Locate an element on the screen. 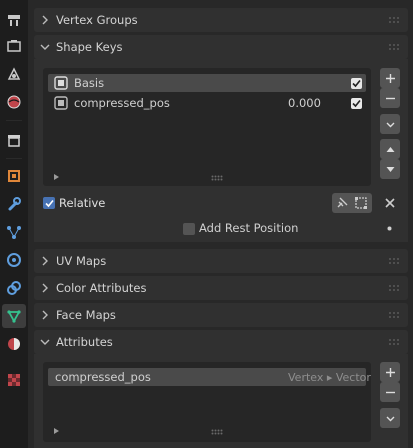  shape-key-specials-button is located at coordinates (390, 124).